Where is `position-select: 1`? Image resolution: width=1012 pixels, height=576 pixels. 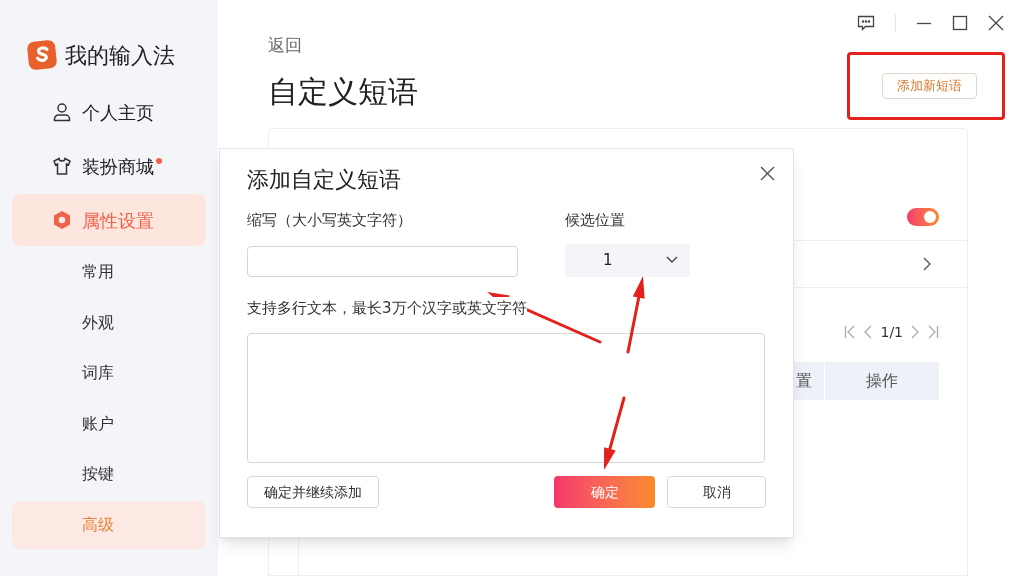 position-select: 1 is located at coordinates (627, 260).